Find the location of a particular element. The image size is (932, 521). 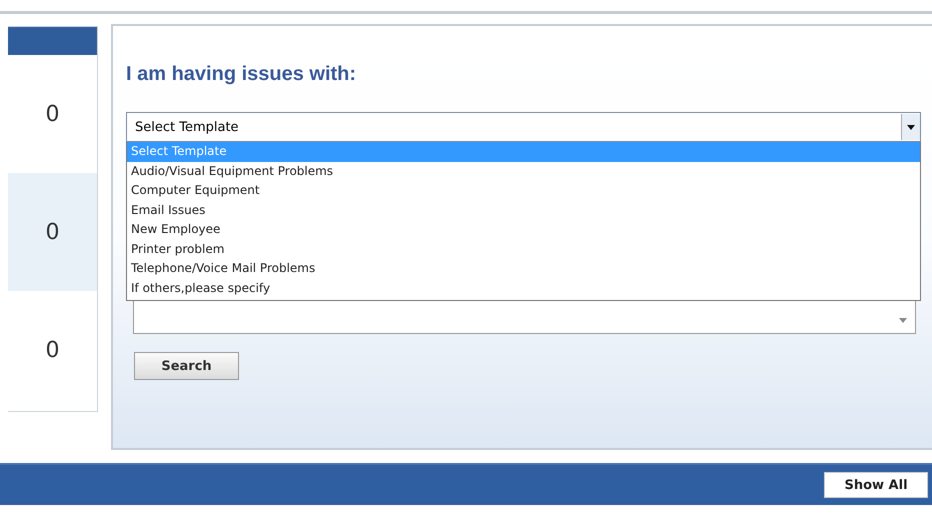

template-select: Select Template is located at coordinates (523, 127).